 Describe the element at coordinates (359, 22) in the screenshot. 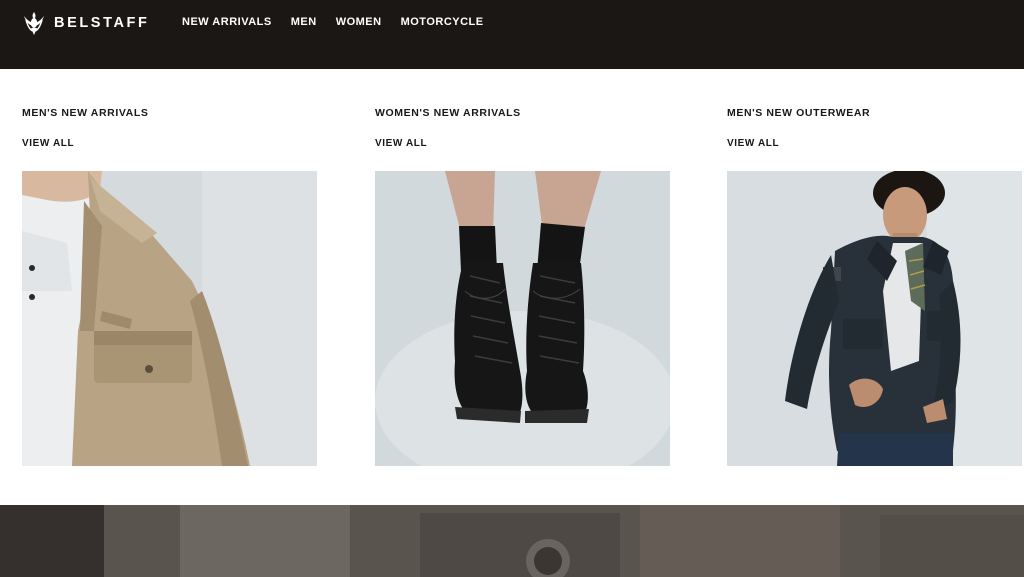

I see `nav-women: WOMEN` at that location.